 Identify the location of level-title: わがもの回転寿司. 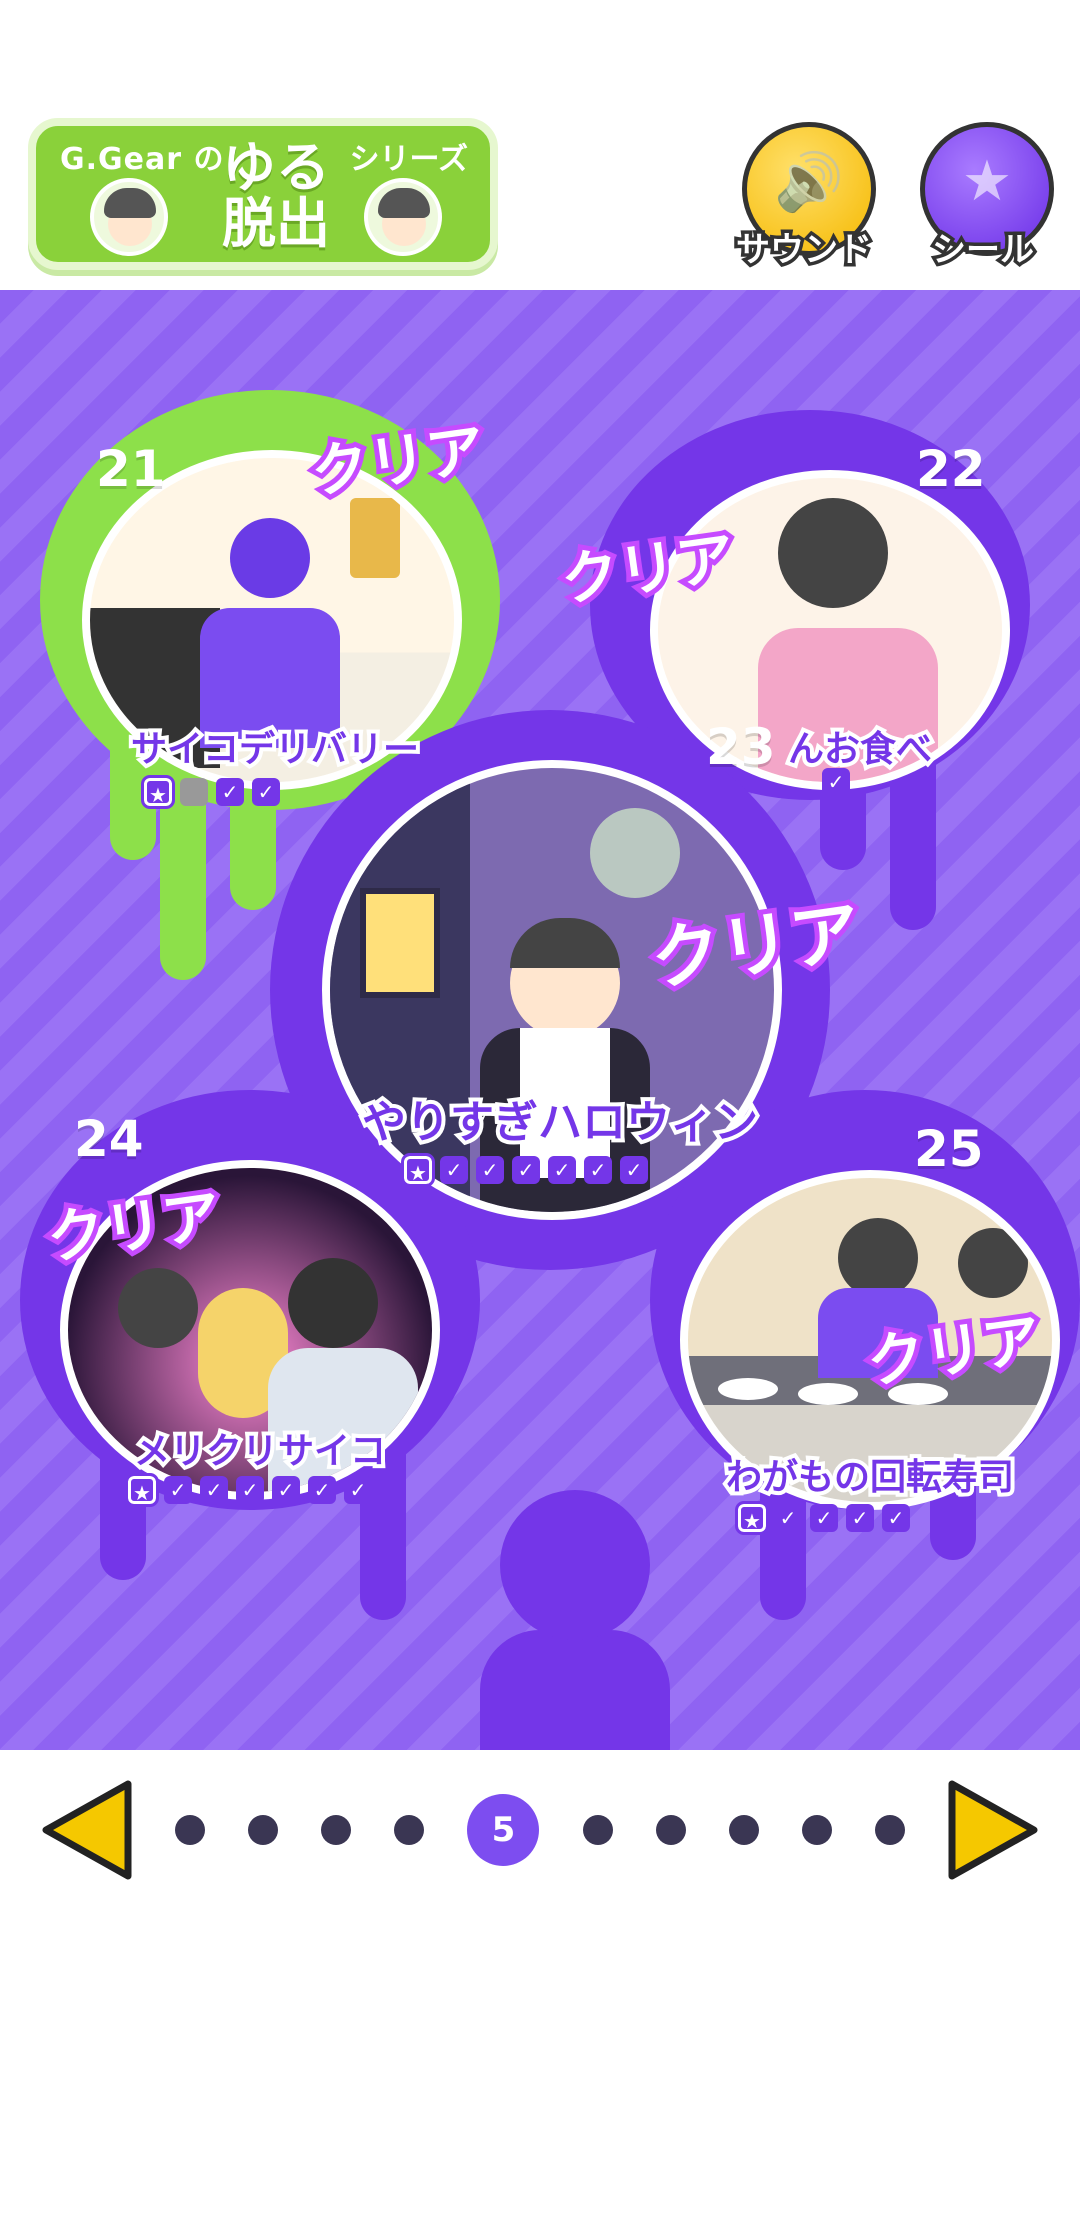
(870, 1477).